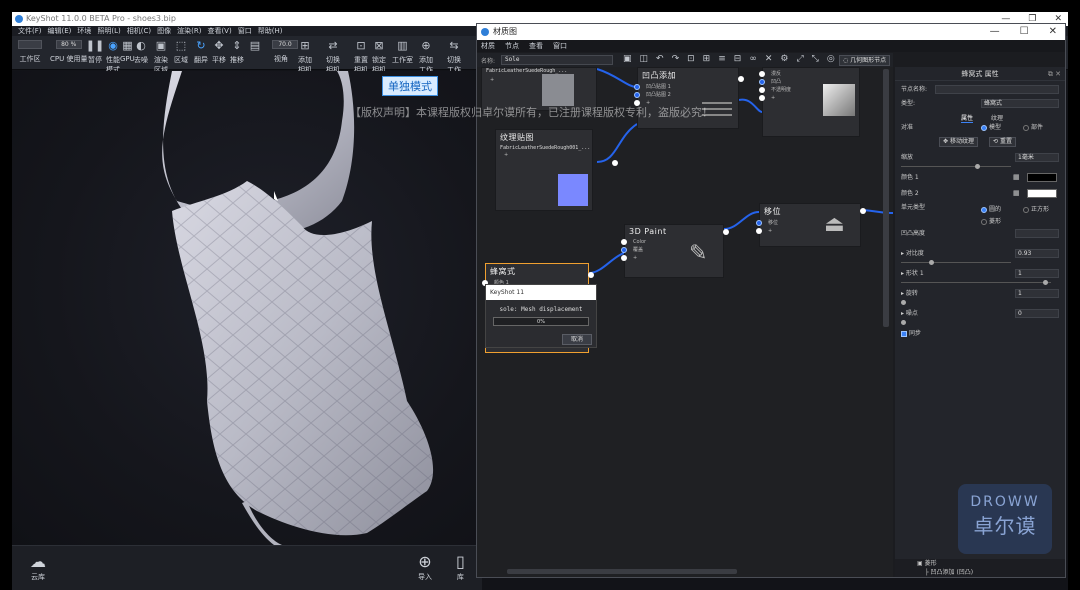  Describe the element at coordinates (689, 98) in the screenshot. I see `bump-add-node: 凹凸添加 凹凸贴图 1 凹凸贴图 2 +` at that location.